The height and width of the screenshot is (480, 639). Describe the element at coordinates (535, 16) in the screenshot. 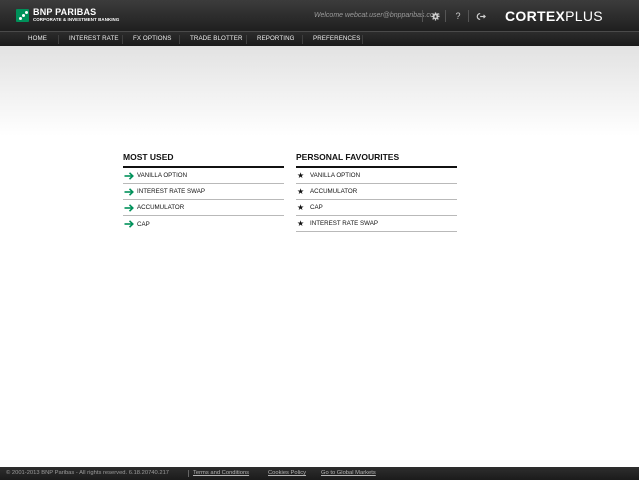

I see `brand-bold: CORTEX` at that location.